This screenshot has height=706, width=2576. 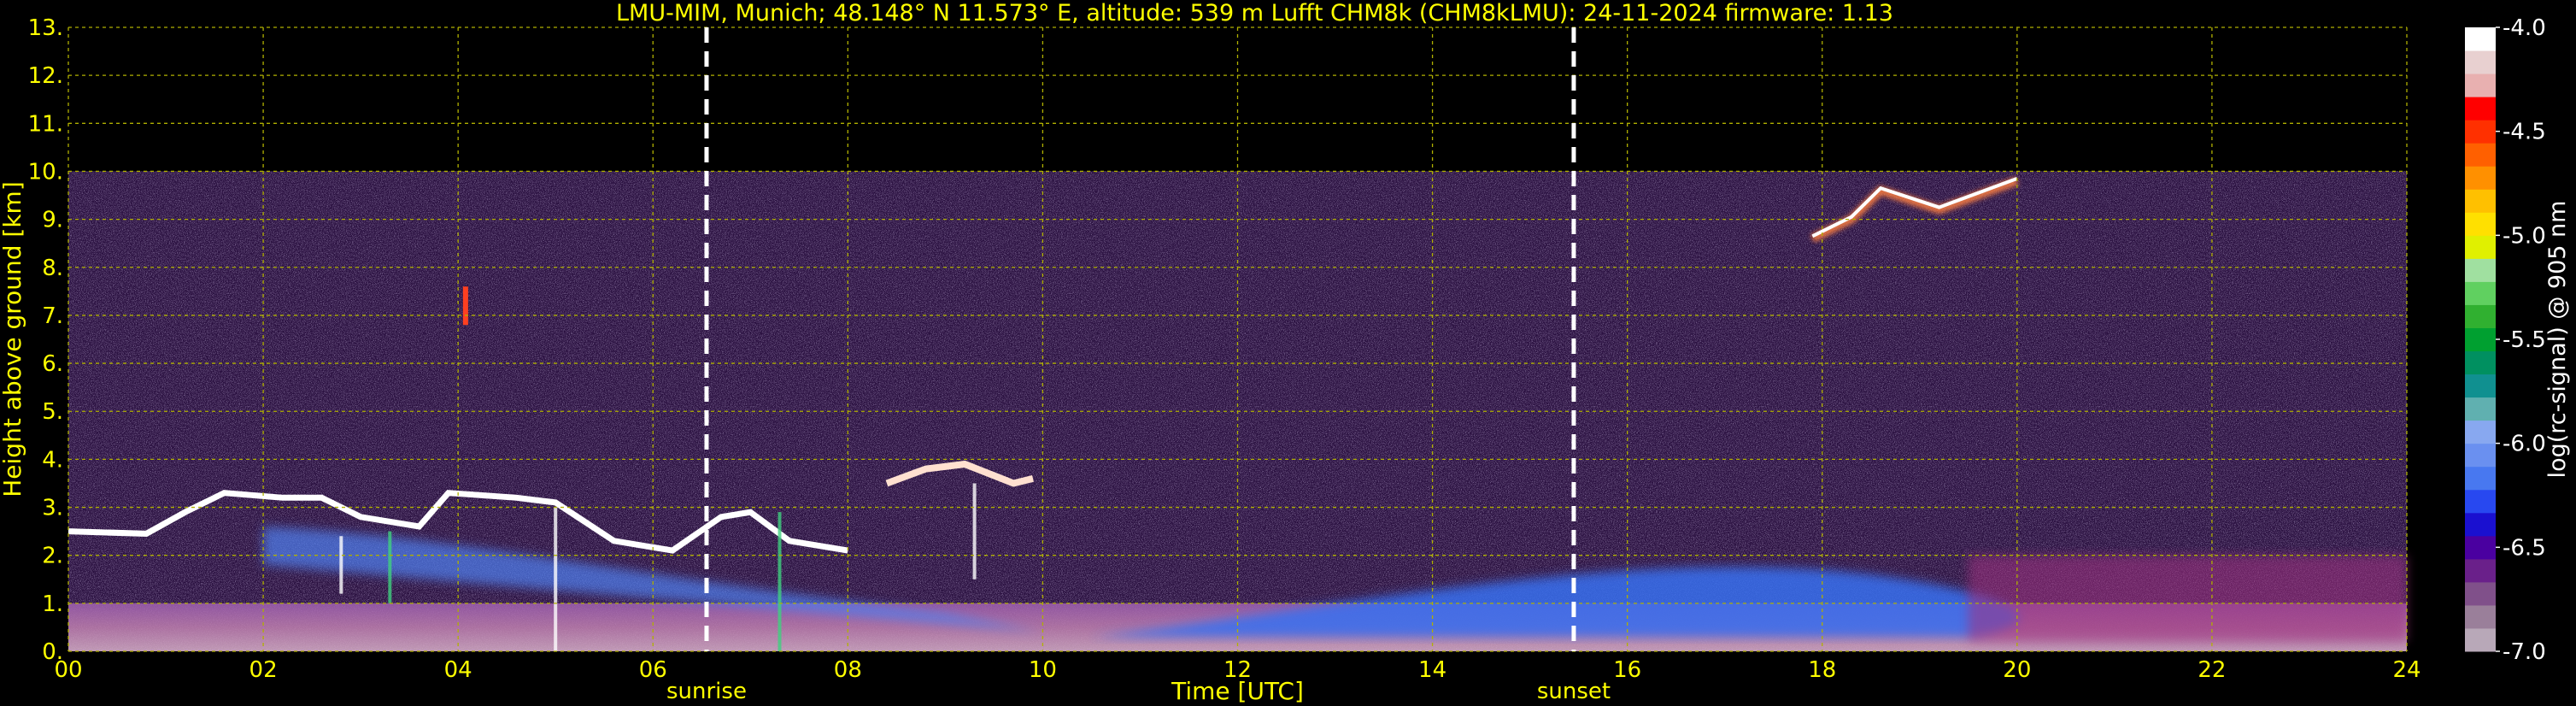 What do you see at coordinates (52, 508) in the screenshot?
I see `y-tick-label: 3.` at bounding box center [52, 508].